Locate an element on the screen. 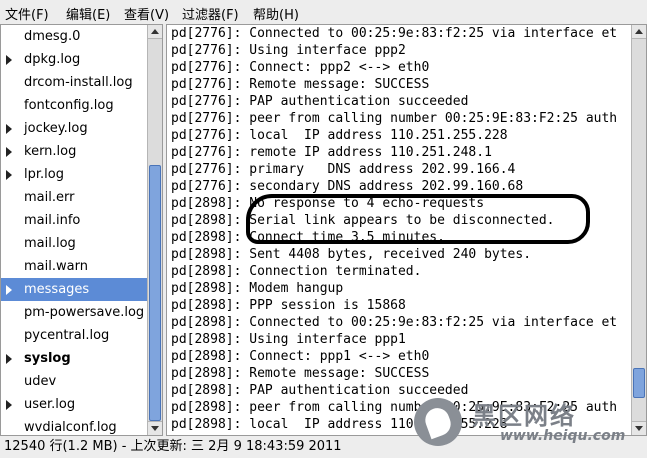  file-name: wvdialconf.log is located at coordinates (70, 427).